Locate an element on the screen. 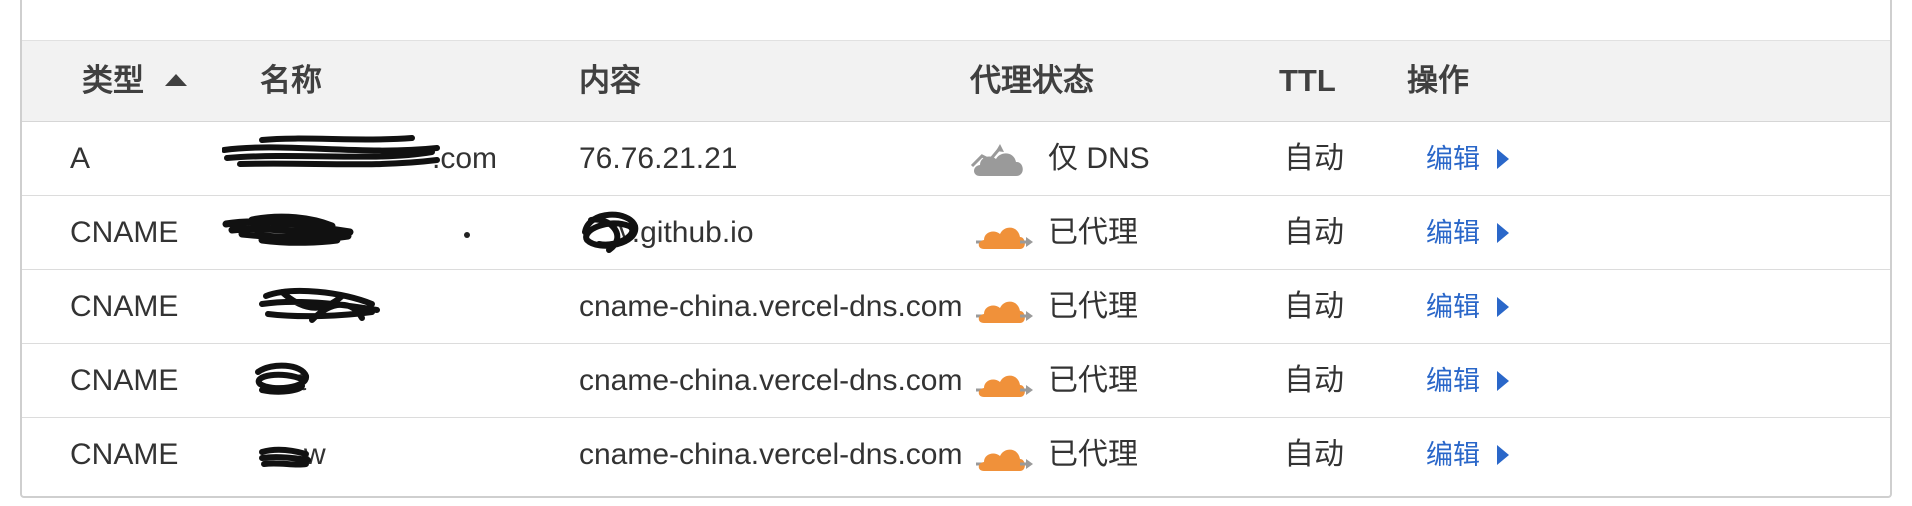 This screenshot has width=1912, height=506. column-header-actions: 操作 is located at coordinates (1438, 80).